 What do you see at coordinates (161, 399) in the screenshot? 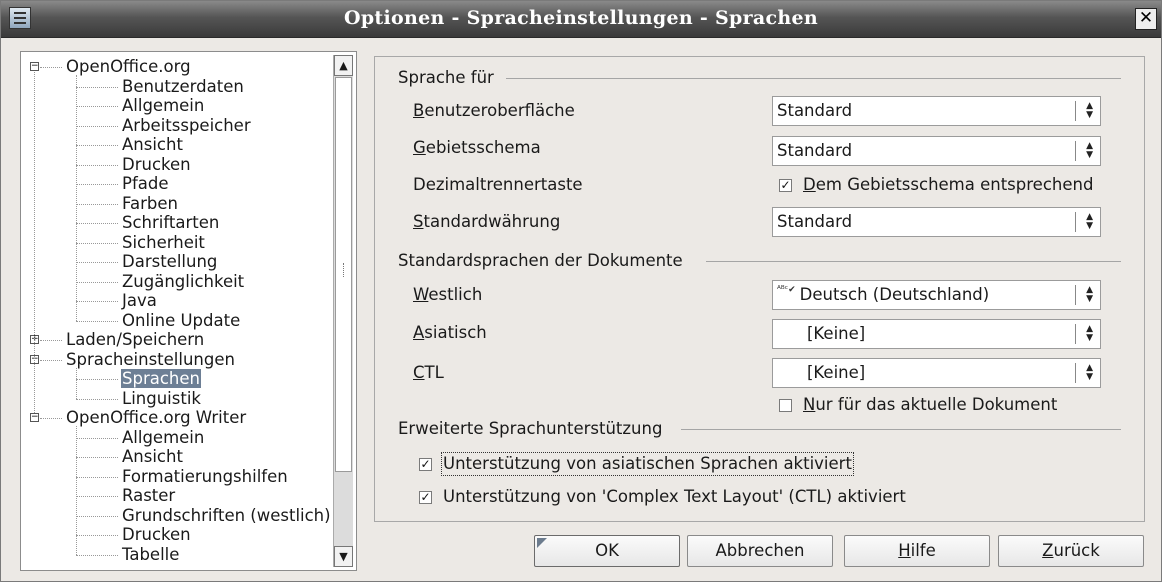
I see `tree-node-item: Linguistik` at bounding box center [161, 399].